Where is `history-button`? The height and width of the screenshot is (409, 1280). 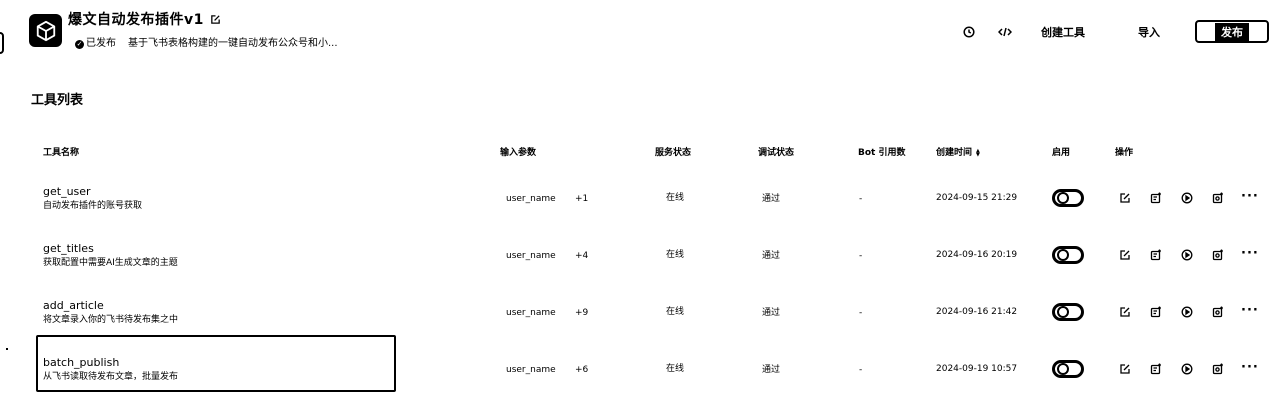 history-button is located at coordinates (969, 32).